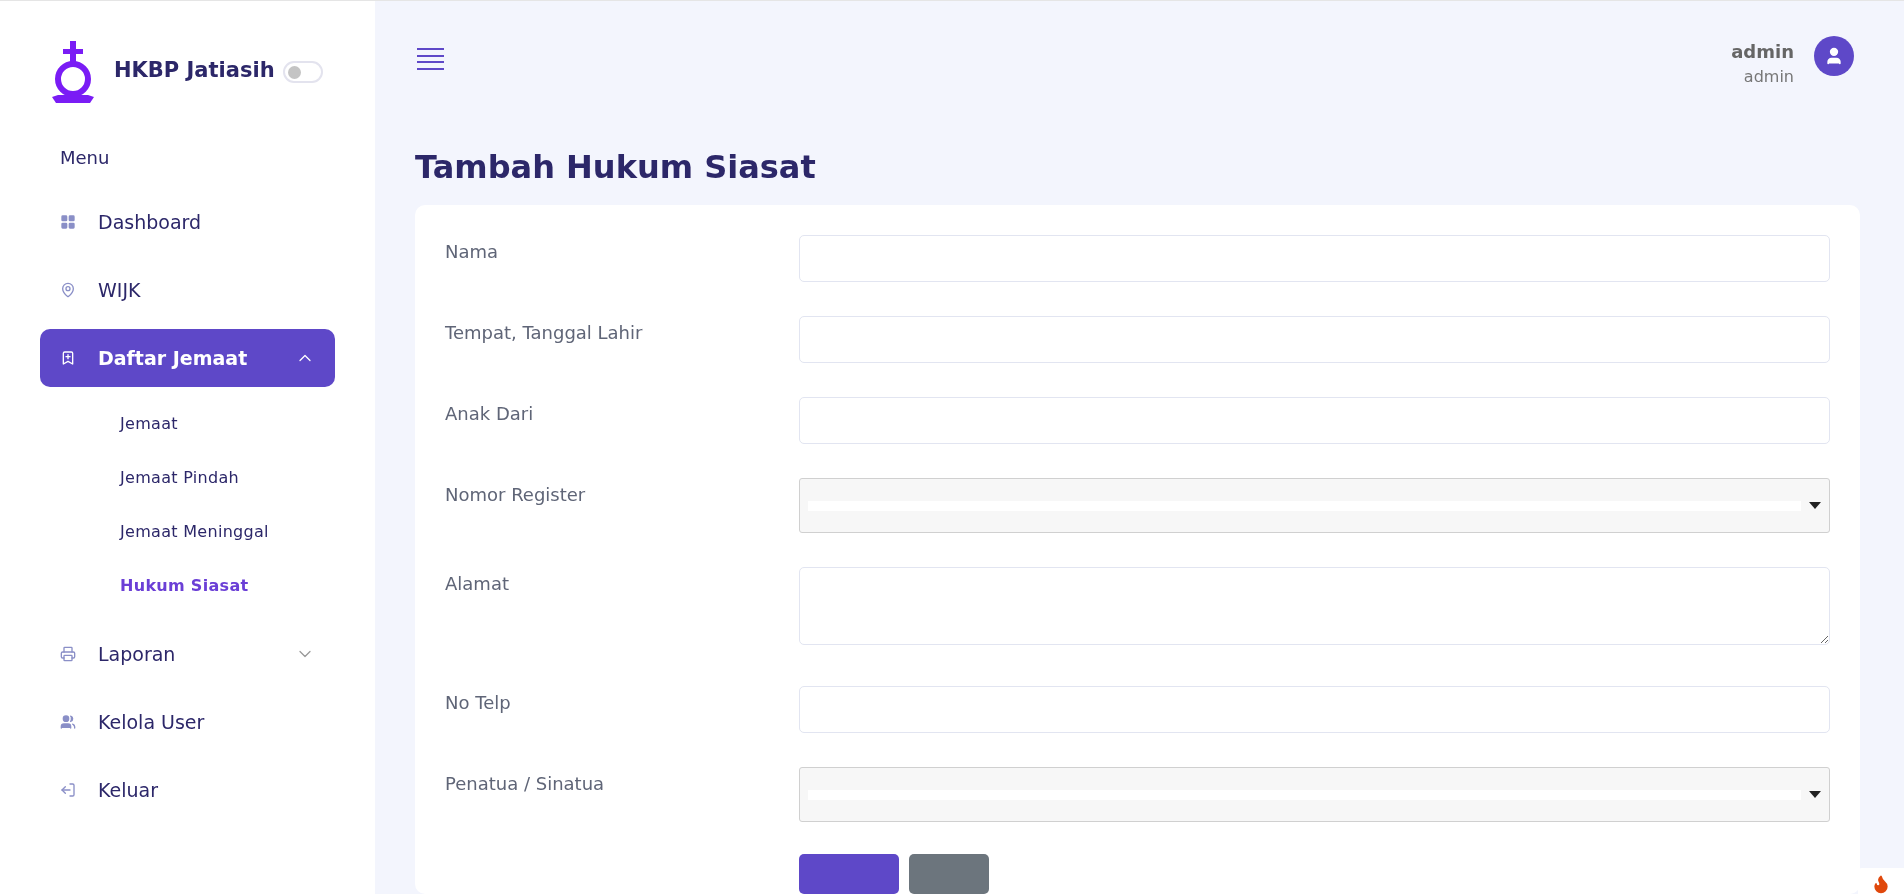  I want to click on submenu-item: Jemaat Meninggal, so click(227, 532).